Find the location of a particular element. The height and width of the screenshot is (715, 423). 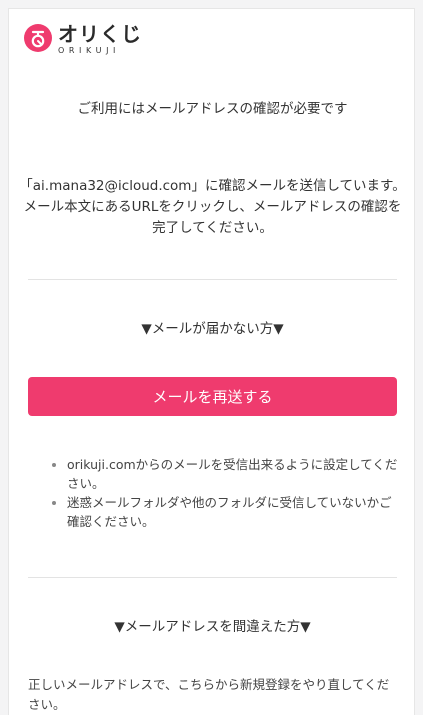

re-register-link-text: 正しいメールアドレスで、こちらから新規登録をやり直してください。 is located at coordinates (214, 695).